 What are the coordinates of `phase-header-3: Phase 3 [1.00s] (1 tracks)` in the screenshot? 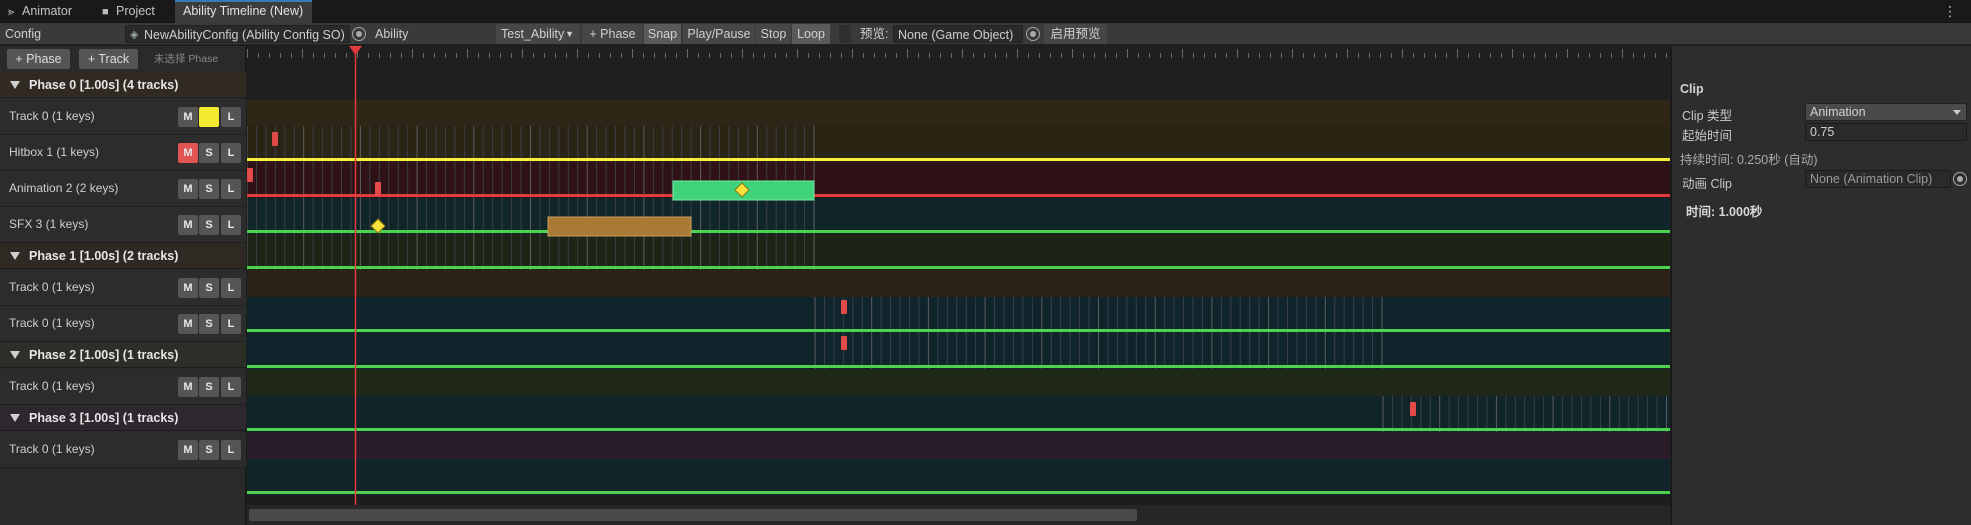 It's located at (123, 418).